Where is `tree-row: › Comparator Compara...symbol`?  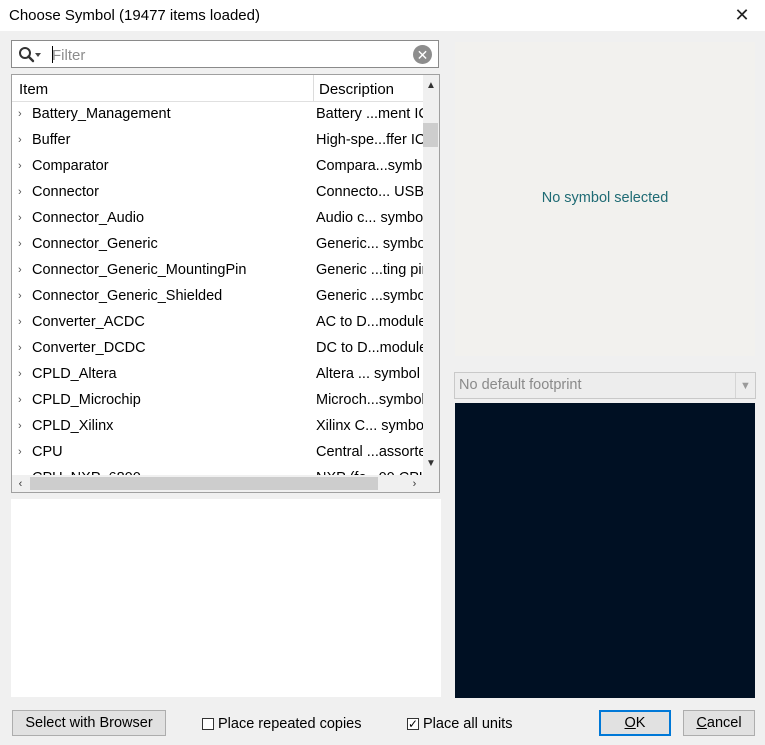 tree-row: › Comparator Compara...symbol is located at coordinates (217, 166).